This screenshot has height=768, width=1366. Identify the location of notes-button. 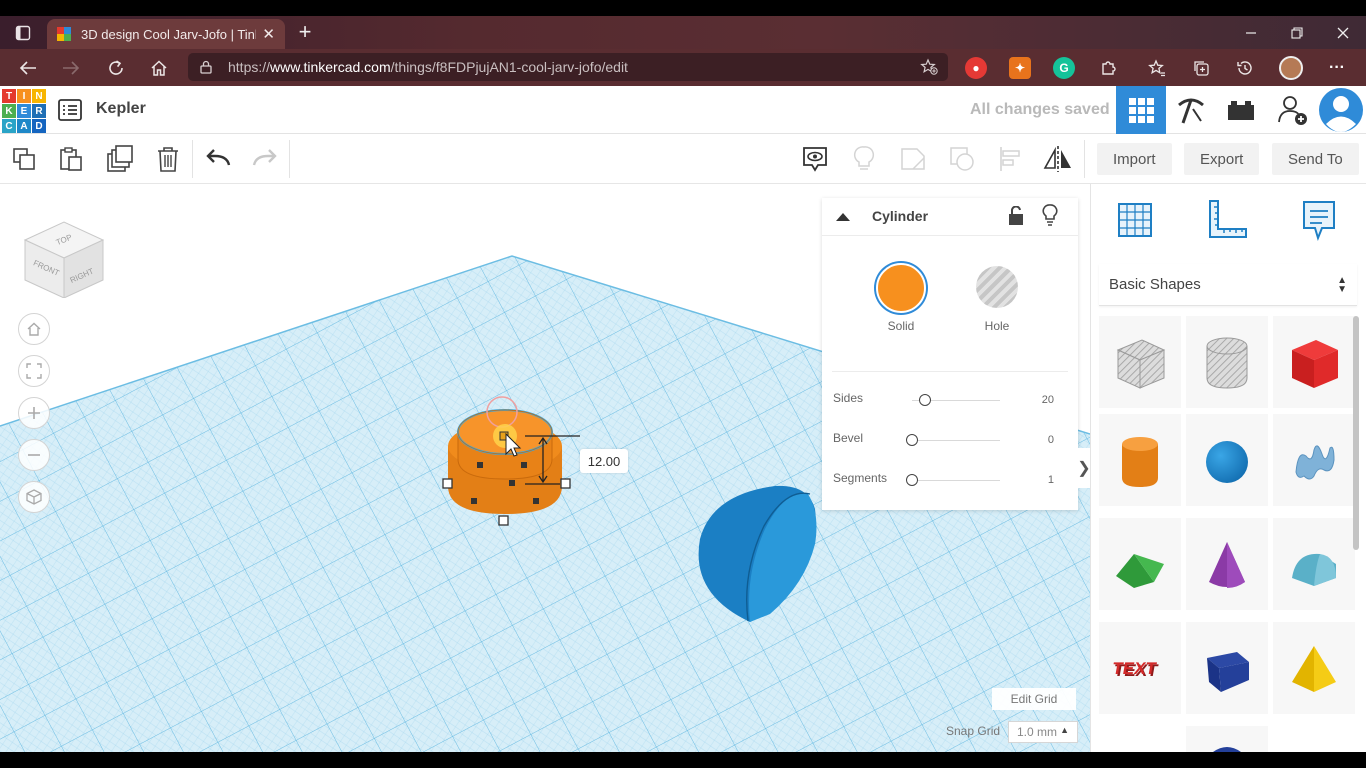
(815, 159).